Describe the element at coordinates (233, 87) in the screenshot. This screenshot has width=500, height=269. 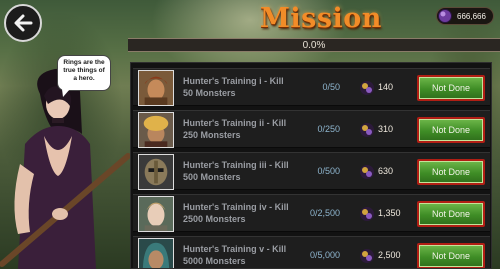
I see `mission-name: Hunter's Training i - Kill 50 Monsters` at that location.